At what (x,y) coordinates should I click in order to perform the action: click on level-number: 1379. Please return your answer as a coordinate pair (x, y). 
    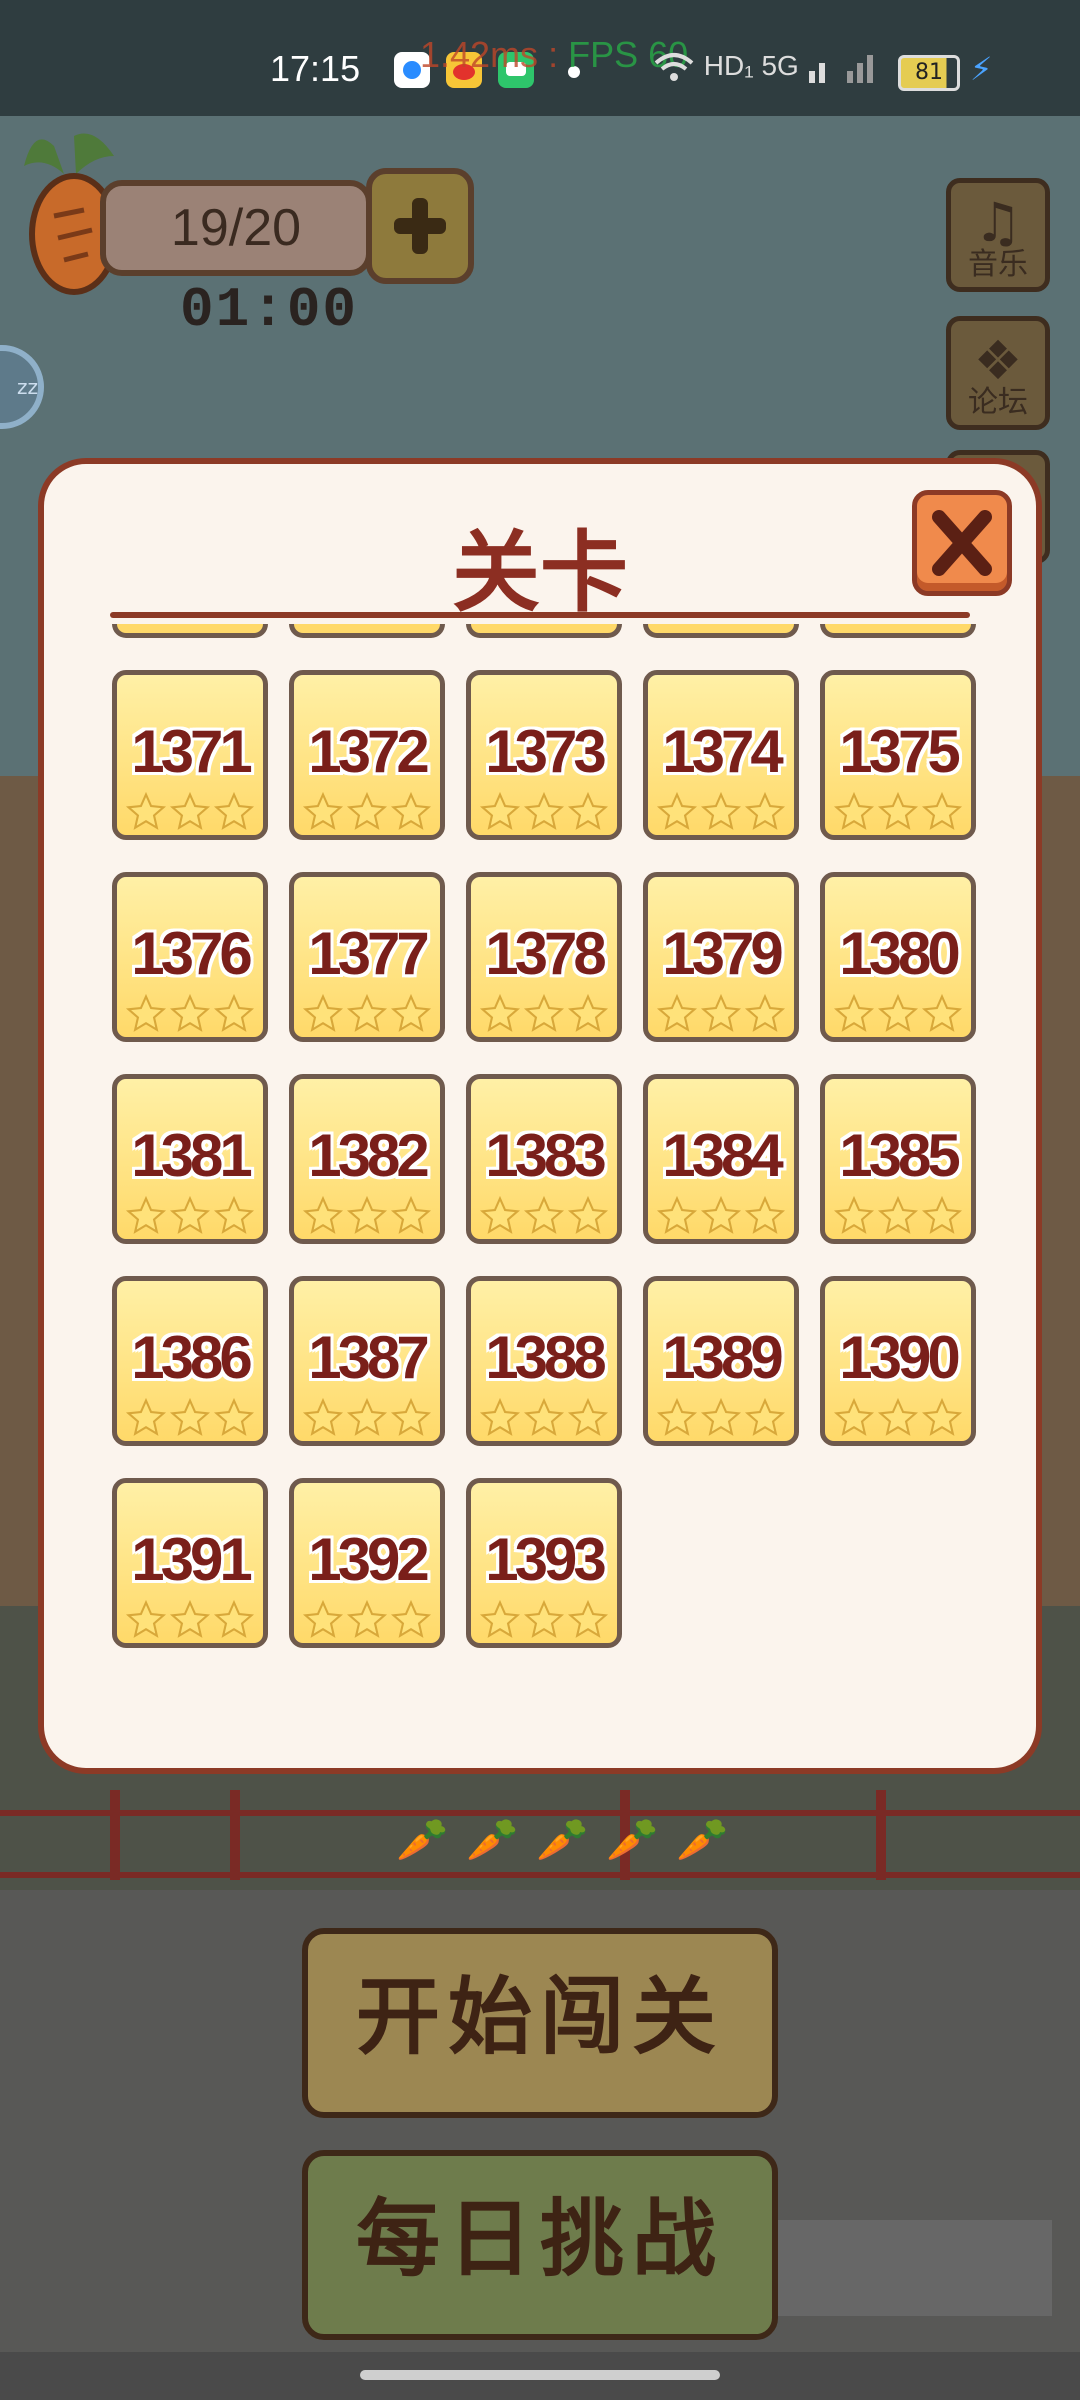
    Looking at the image, I should click on (722, 953).